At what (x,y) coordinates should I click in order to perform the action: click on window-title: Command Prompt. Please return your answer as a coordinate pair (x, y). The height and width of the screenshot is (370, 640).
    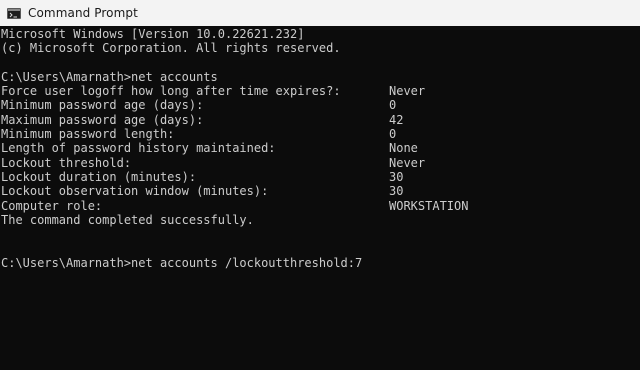
    Looking at the image, I should click on (83, 13).